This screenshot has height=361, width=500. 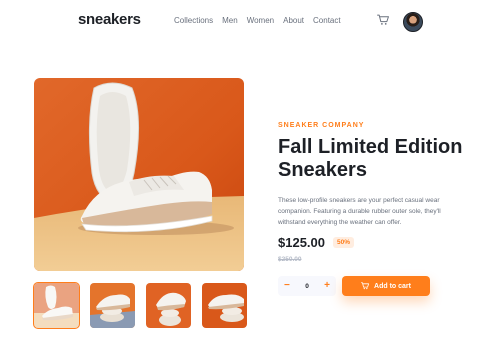 I want to click on price-row: $125.00 50%, so click(x=316, y=242).